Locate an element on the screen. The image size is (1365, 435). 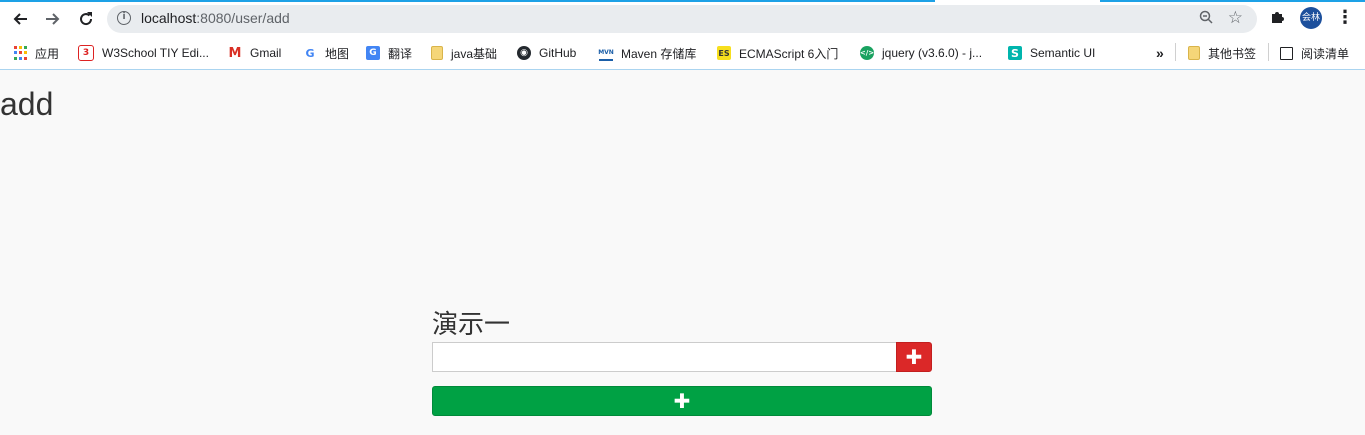
bookmark-star-icon: ☆ is located at coordinates (1235, 18).